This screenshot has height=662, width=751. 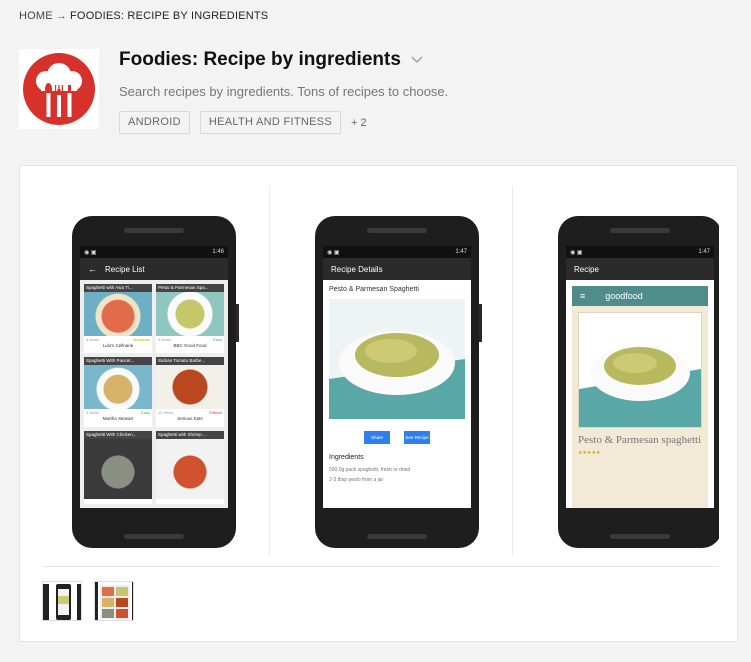 What do you see at coordinates (118, 412) in the screenshot?
I see `recipe-meta: 5 Items Easy` at bounding box center [118, 412].